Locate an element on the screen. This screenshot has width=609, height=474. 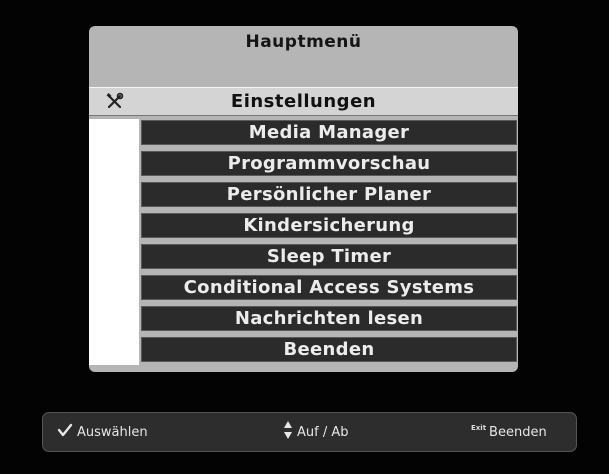
menu-item-nachrichten-lesen: Nachrichten lesen is located at coordinates (329, 318).